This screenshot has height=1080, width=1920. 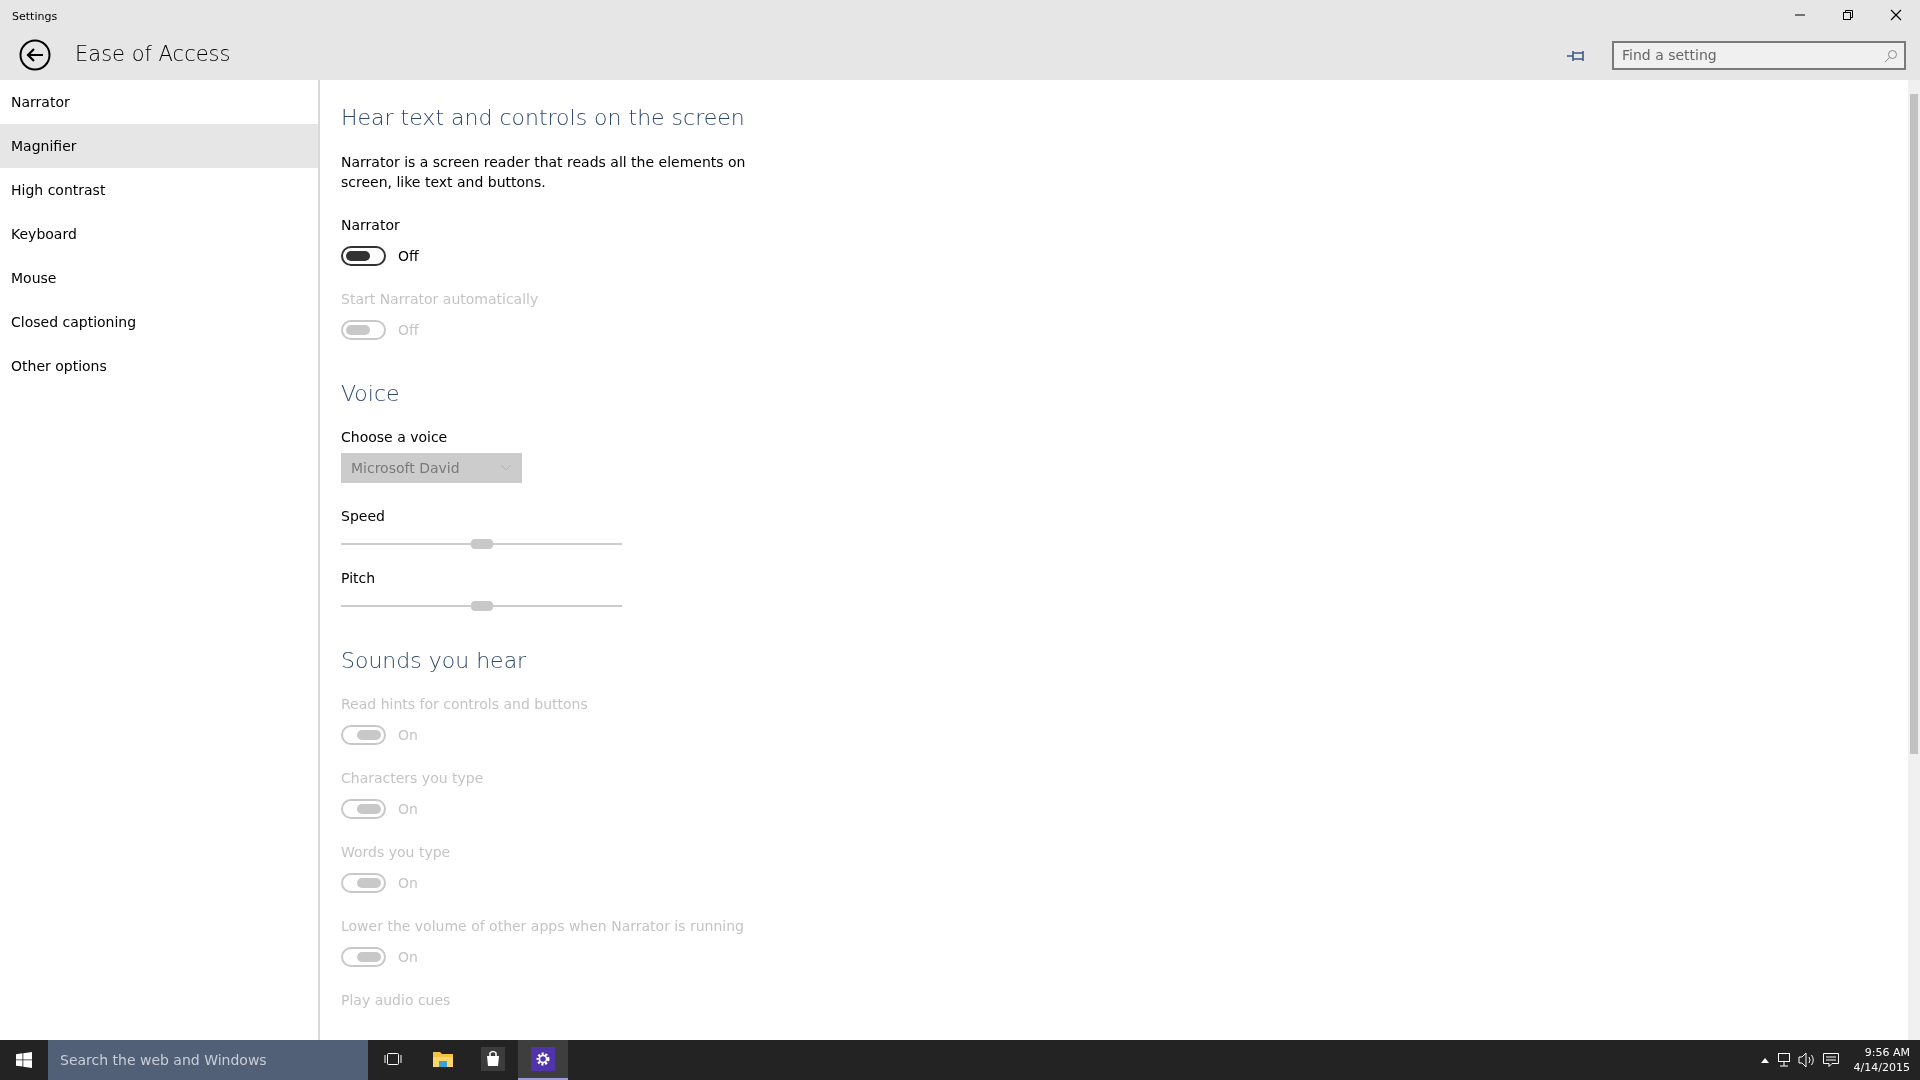 What do you see at coordinates (159, 366) in the screenshot?
I see `sidebar-item: Other options` at bounding box center [159, 366].